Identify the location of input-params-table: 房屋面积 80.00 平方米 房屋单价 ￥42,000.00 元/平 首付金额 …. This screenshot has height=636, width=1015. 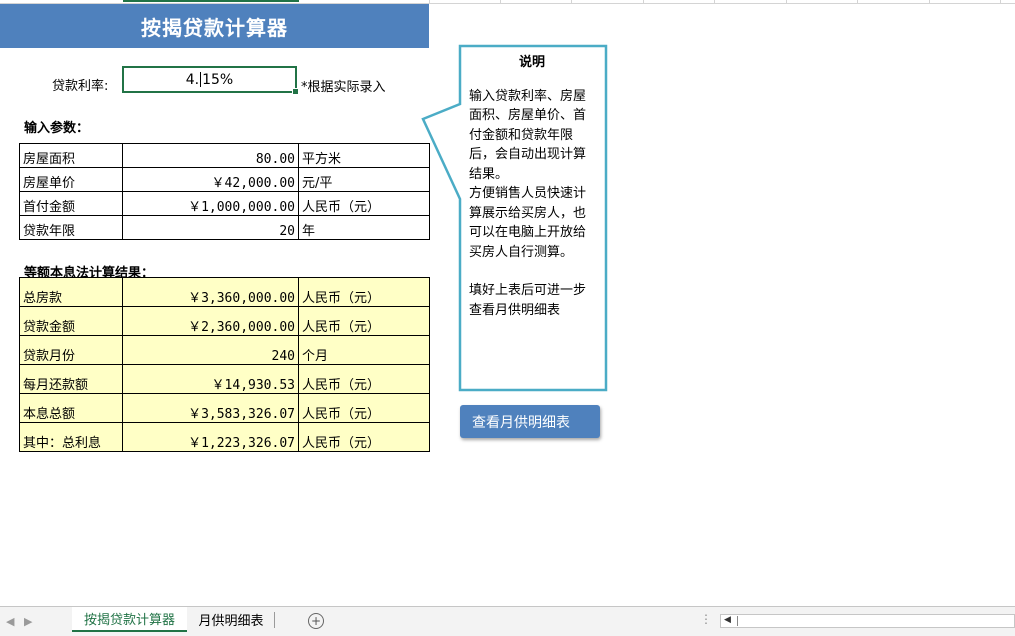
(224, 191).